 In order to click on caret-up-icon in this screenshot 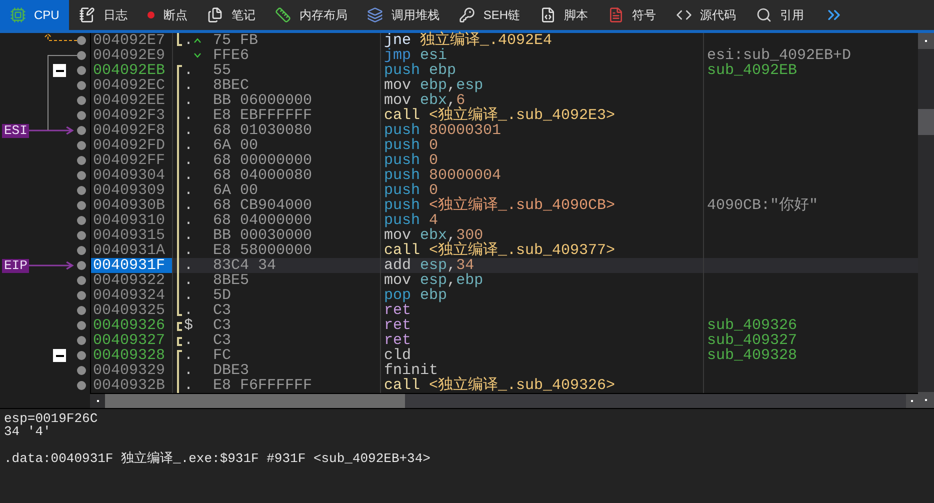, I will do `click(197, 40)`.